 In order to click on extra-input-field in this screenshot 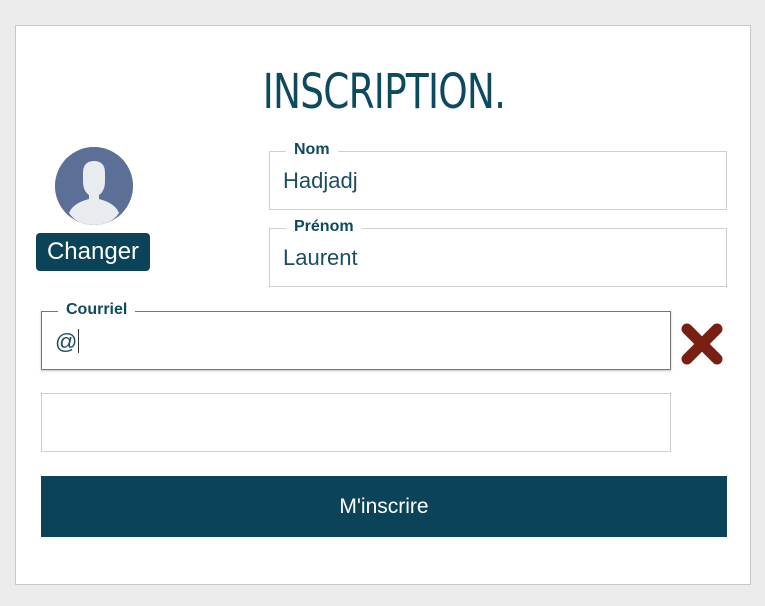, I will do `click(356, 422)`.